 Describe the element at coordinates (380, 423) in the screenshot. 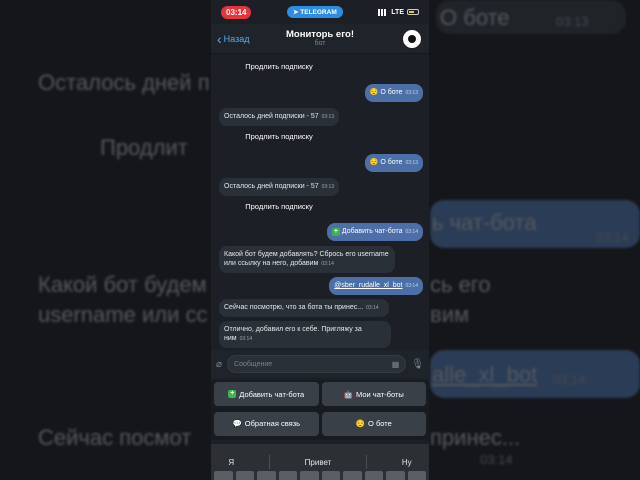

I see `kb-label: О боте` at that location.